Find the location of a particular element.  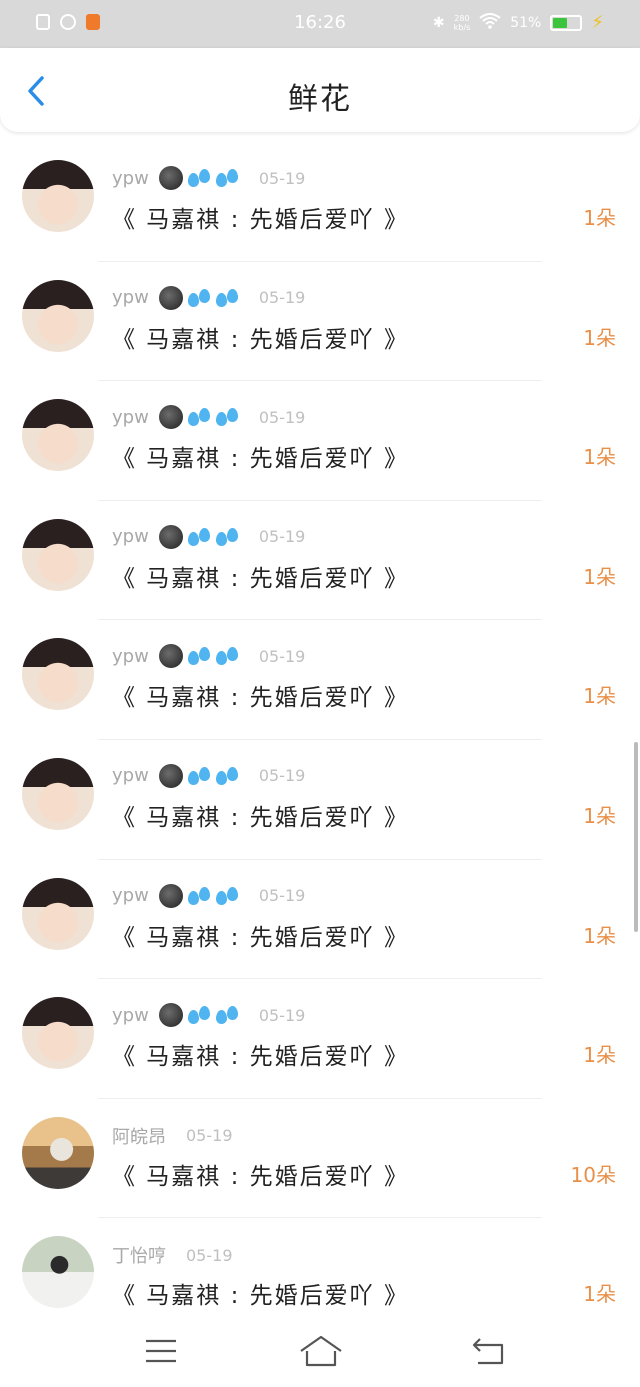

menu-button is located at coordinates (164, 1351).